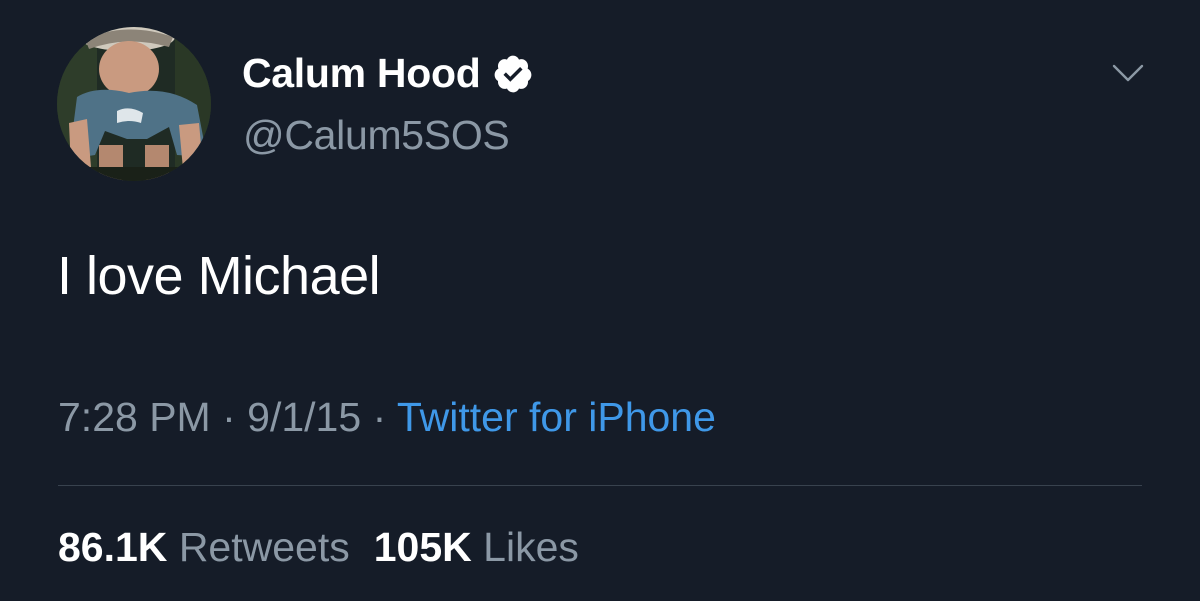  Describe the element at coordinates (600, 485) in the screenshot. I see `divider` at that location.